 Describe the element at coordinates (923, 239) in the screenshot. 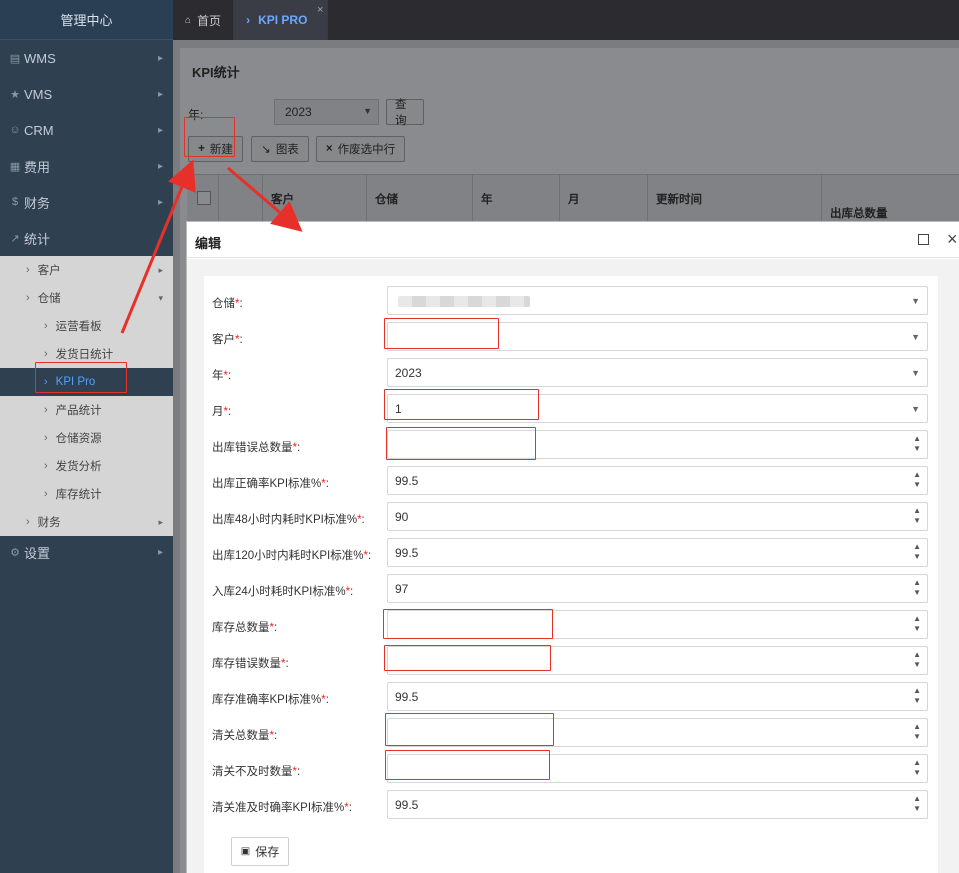

I see `maximize-icon` at that location.